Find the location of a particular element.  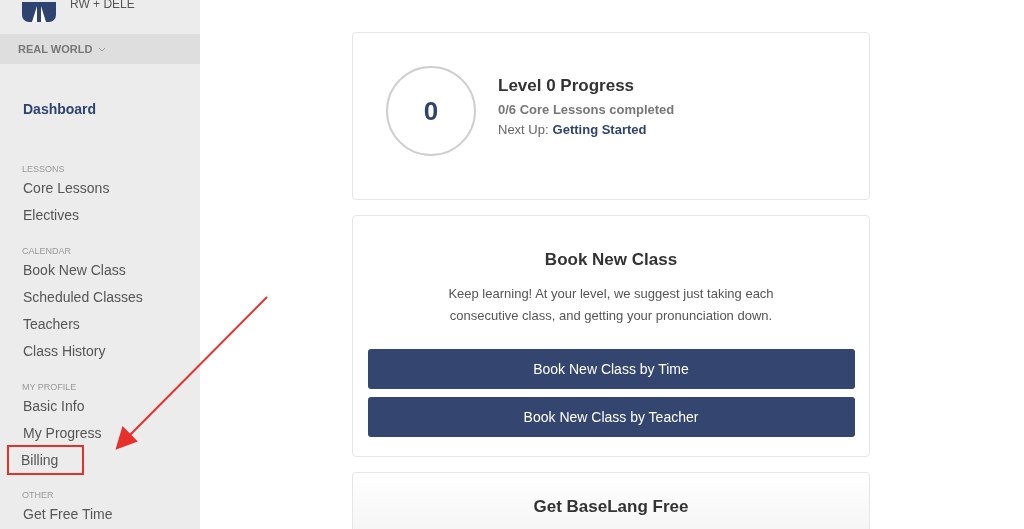

card-title: Book New Class is located at coordinates (611, 260).